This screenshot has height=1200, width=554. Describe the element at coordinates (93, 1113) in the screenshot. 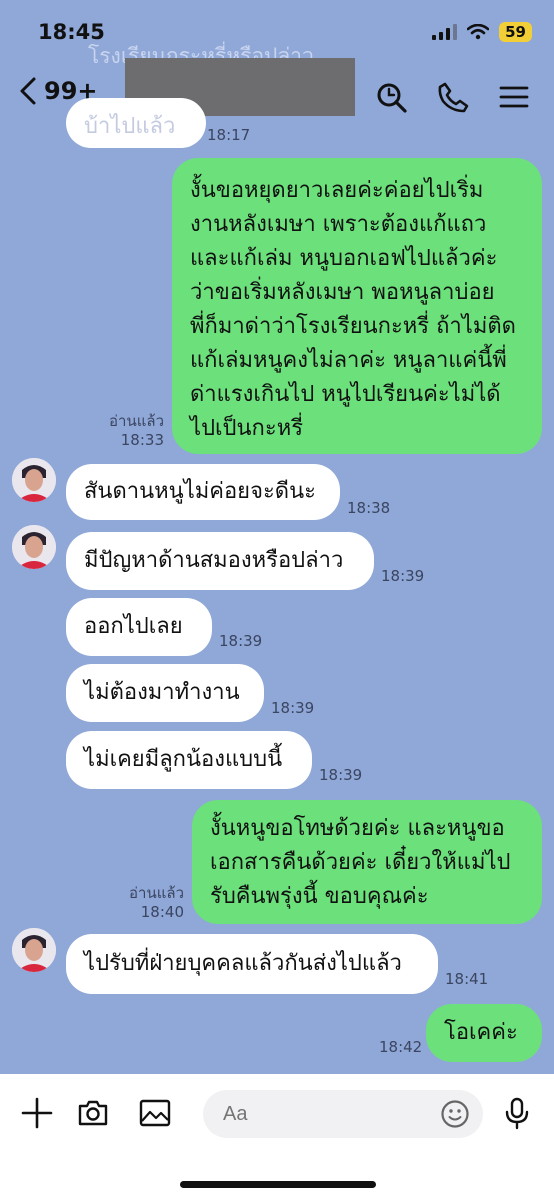

I see `camera-icon` at that location.